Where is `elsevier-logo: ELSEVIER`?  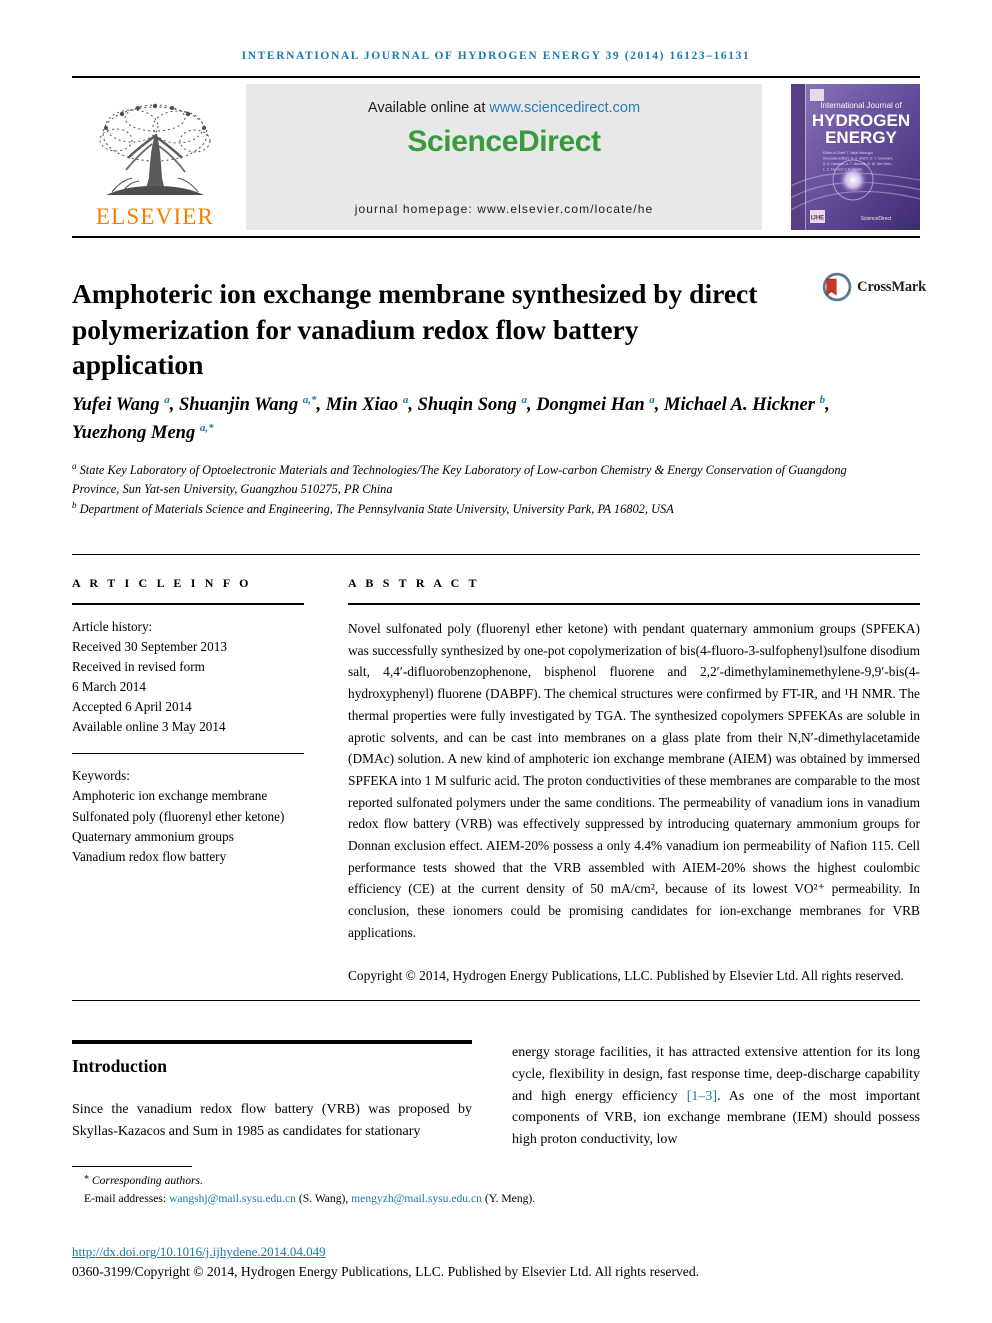
elsevier-logo: ELSEVIER is located at coordinates (155, 157).